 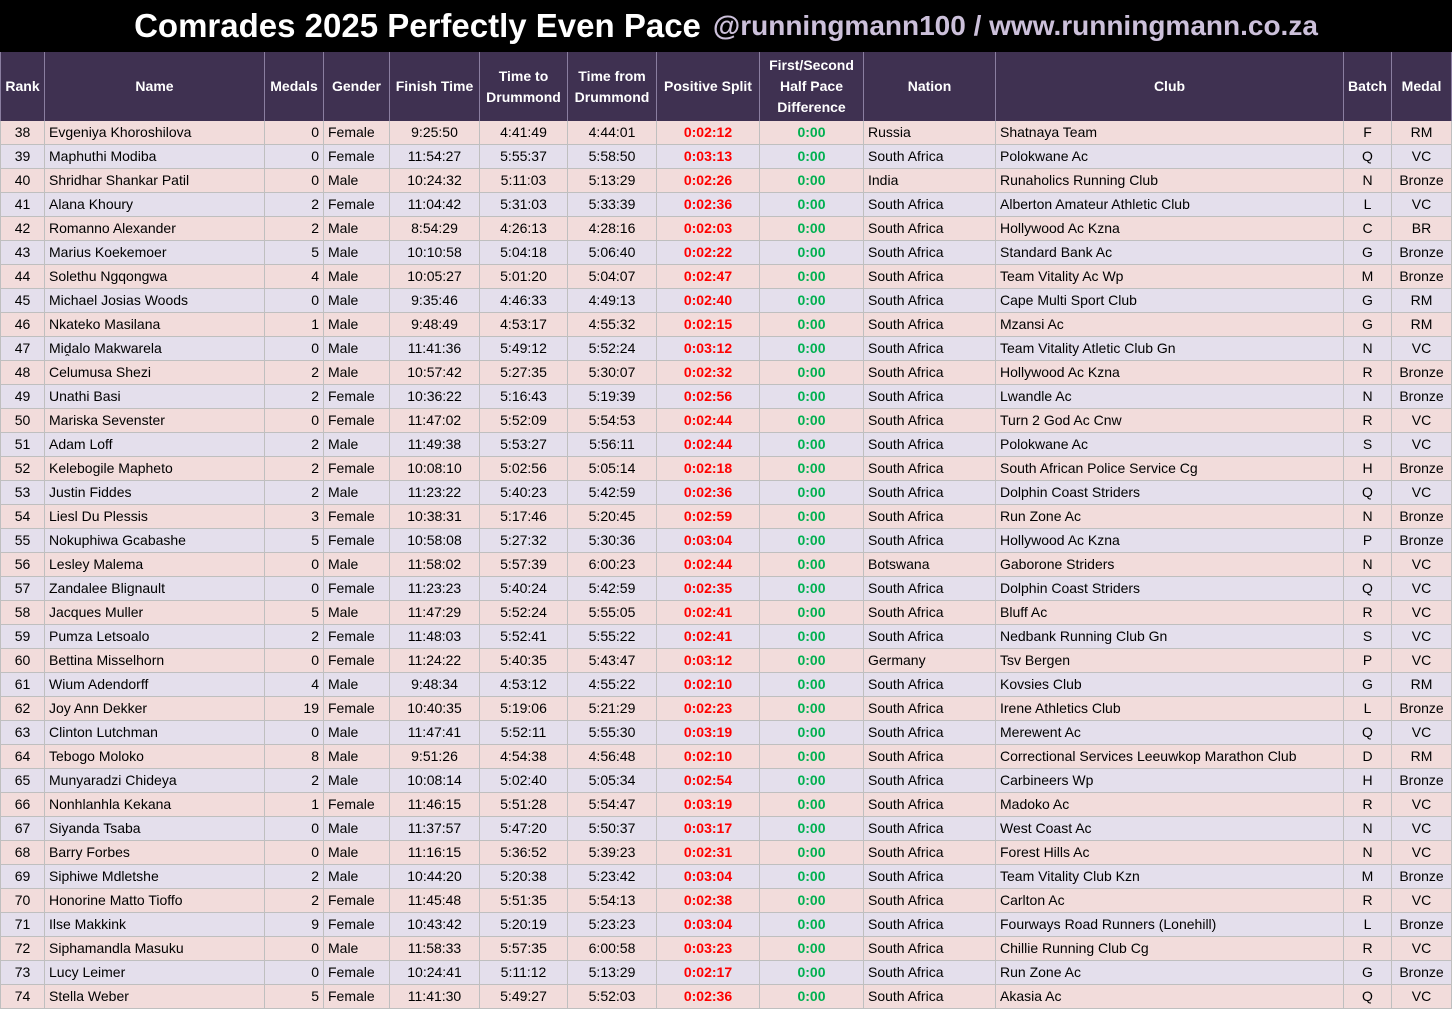 I want to click on medals-cell: 9, so click(x=294, y=925).